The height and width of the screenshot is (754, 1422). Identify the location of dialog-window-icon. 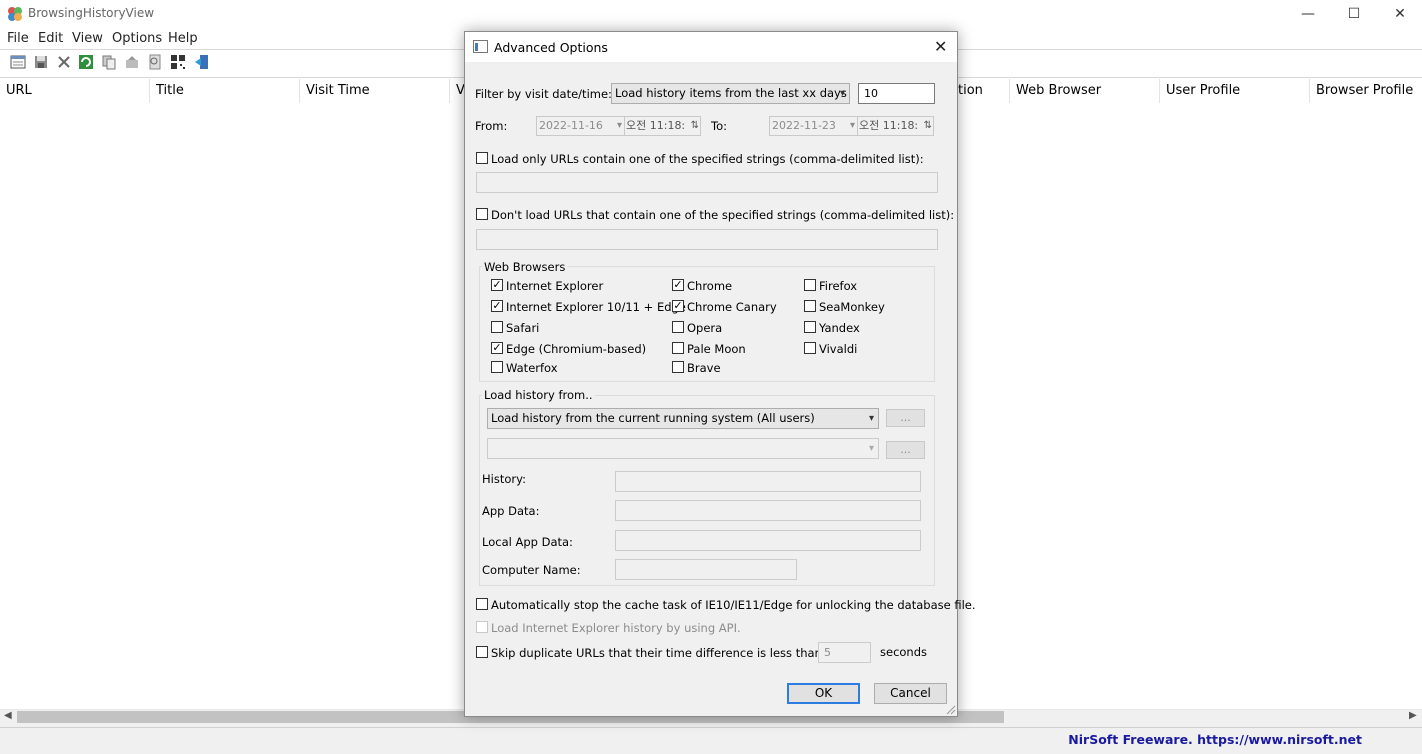
(480, 46).